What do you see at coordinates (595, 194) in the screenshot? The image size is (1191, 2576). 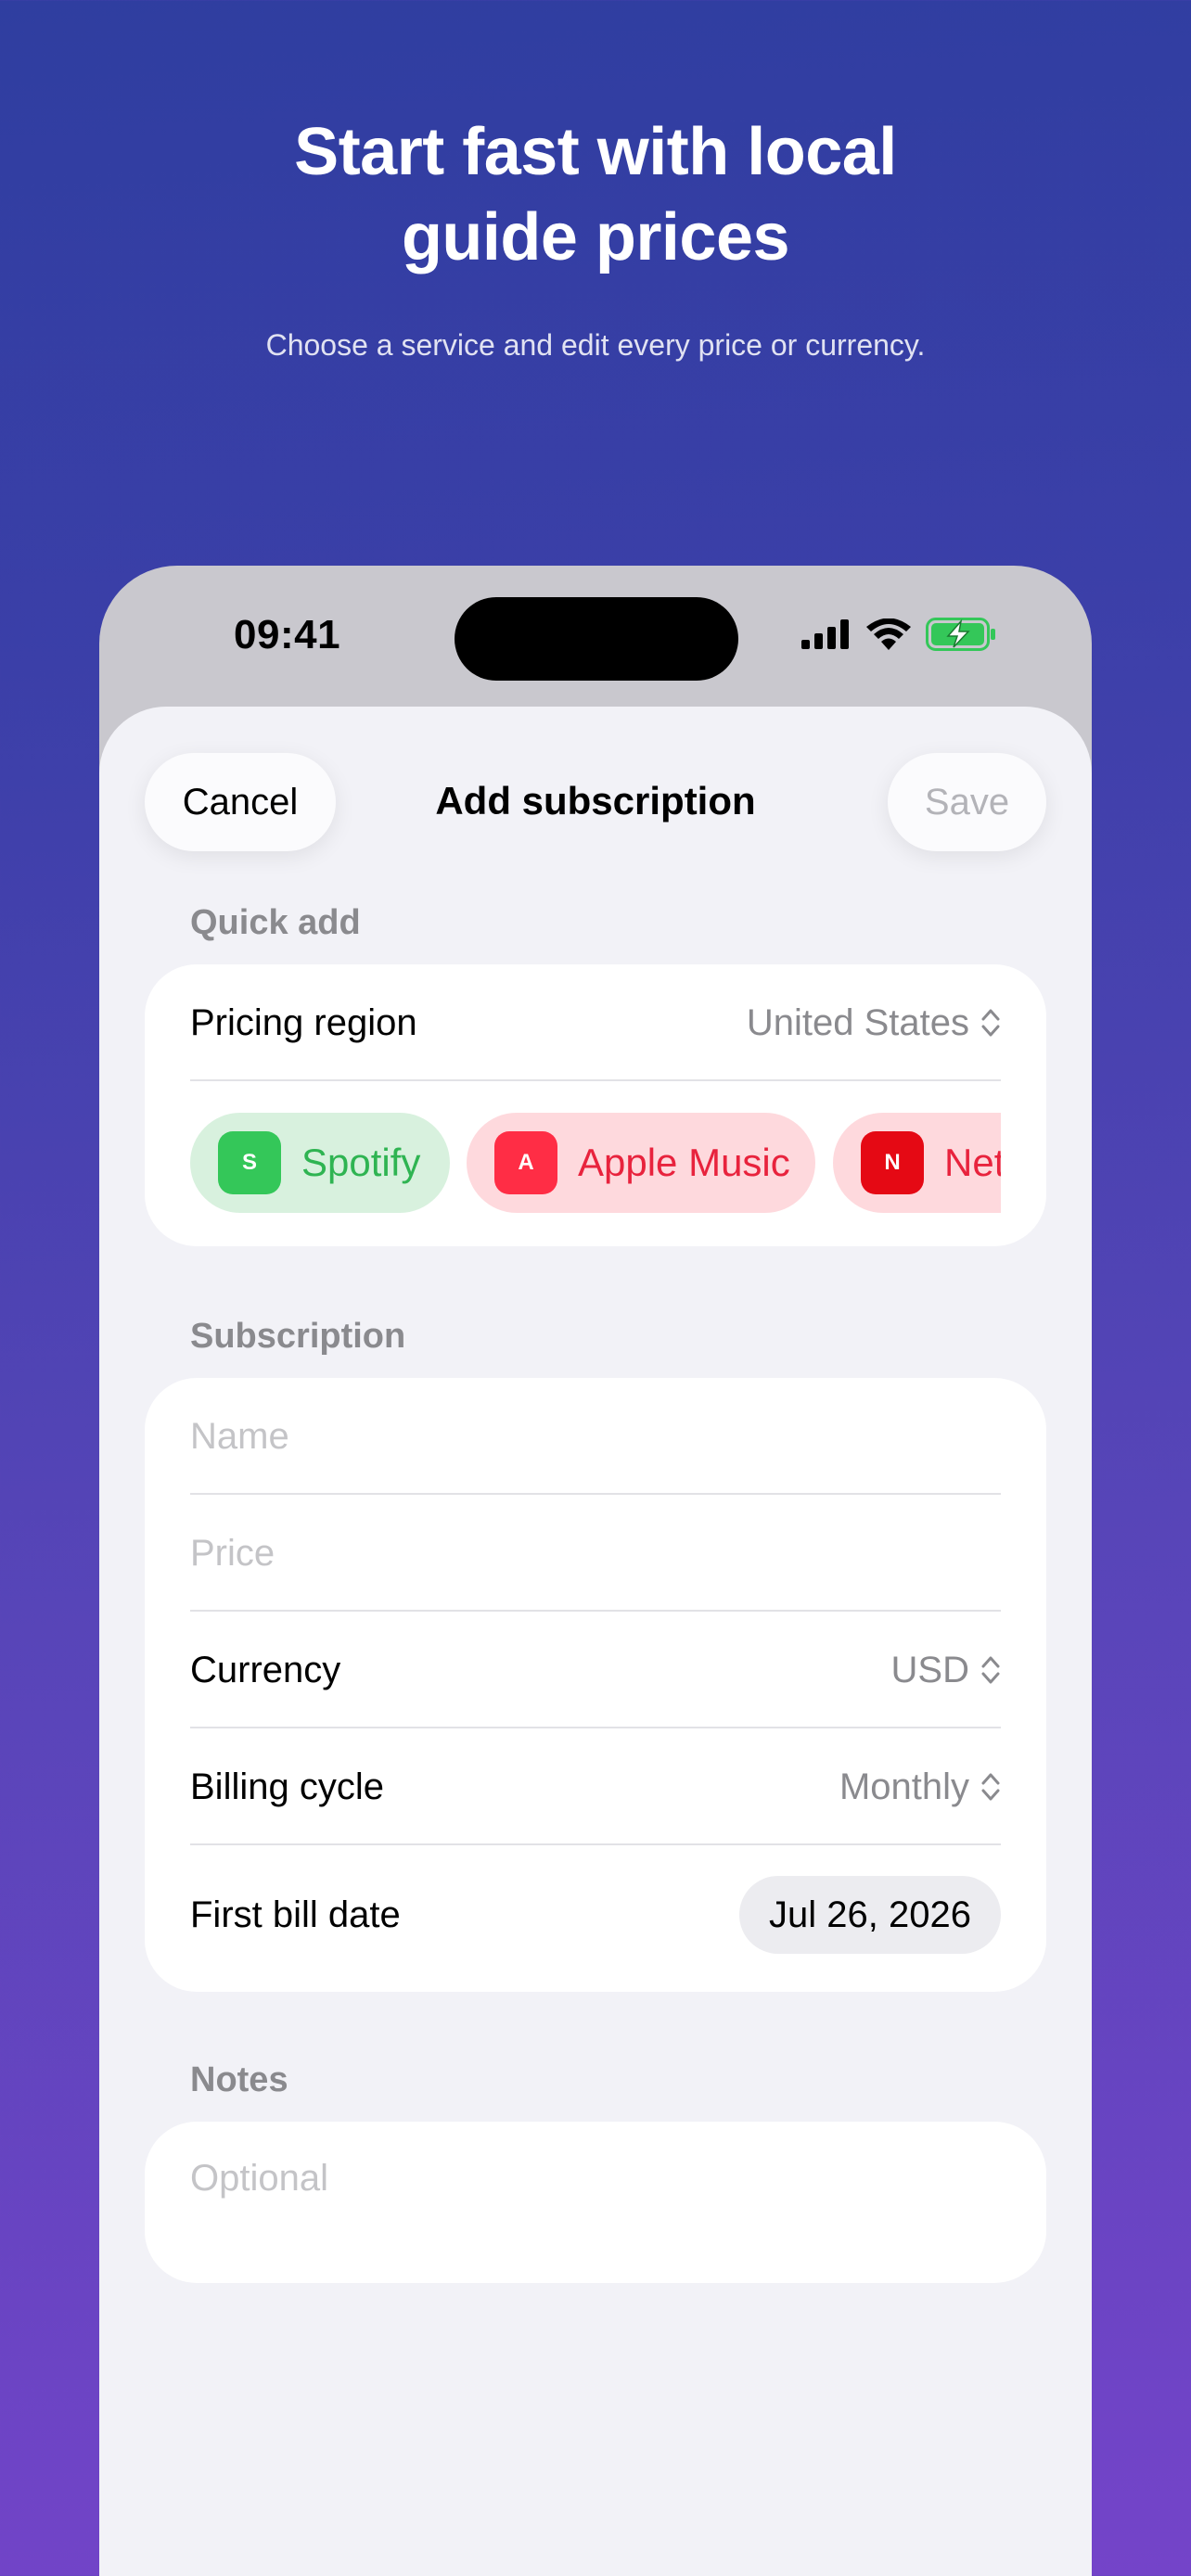 I see `hero-title: Start fast with local guide prices` at bounding box center [595, 194].